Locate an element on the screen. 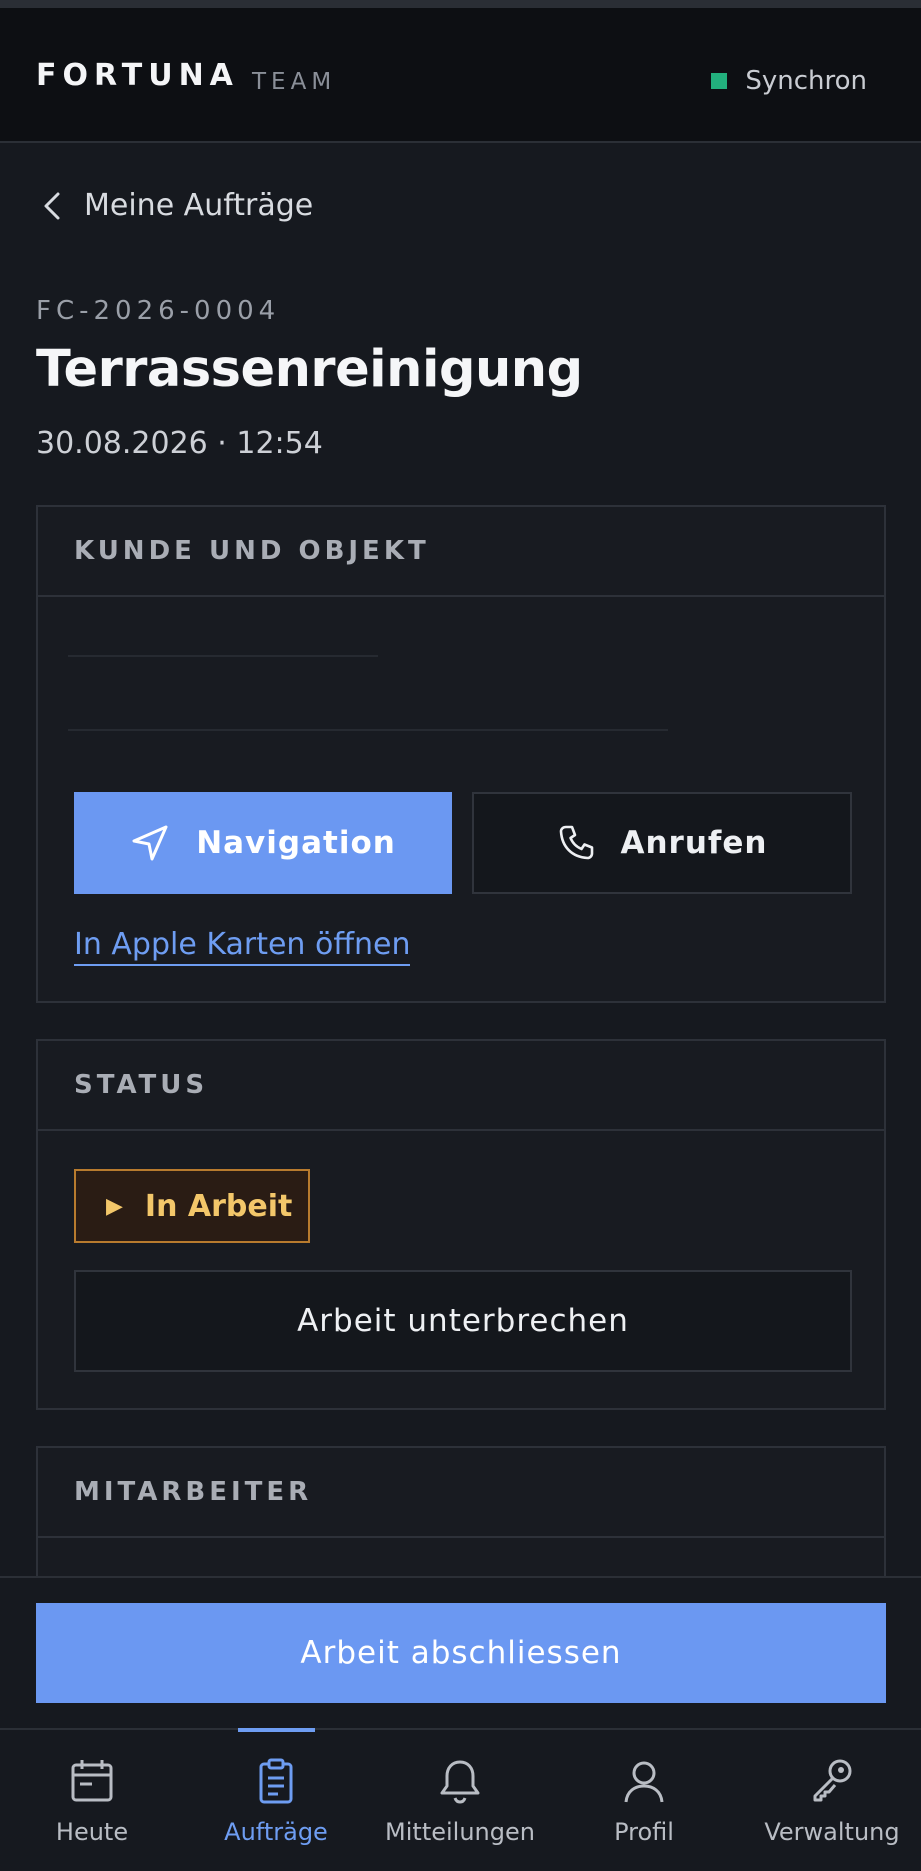 Image resolution: width=921 pixels, height=1871 pixels. customer-card-heading: KUNDE UND OBJEKT is located at coordinates (461, 552).